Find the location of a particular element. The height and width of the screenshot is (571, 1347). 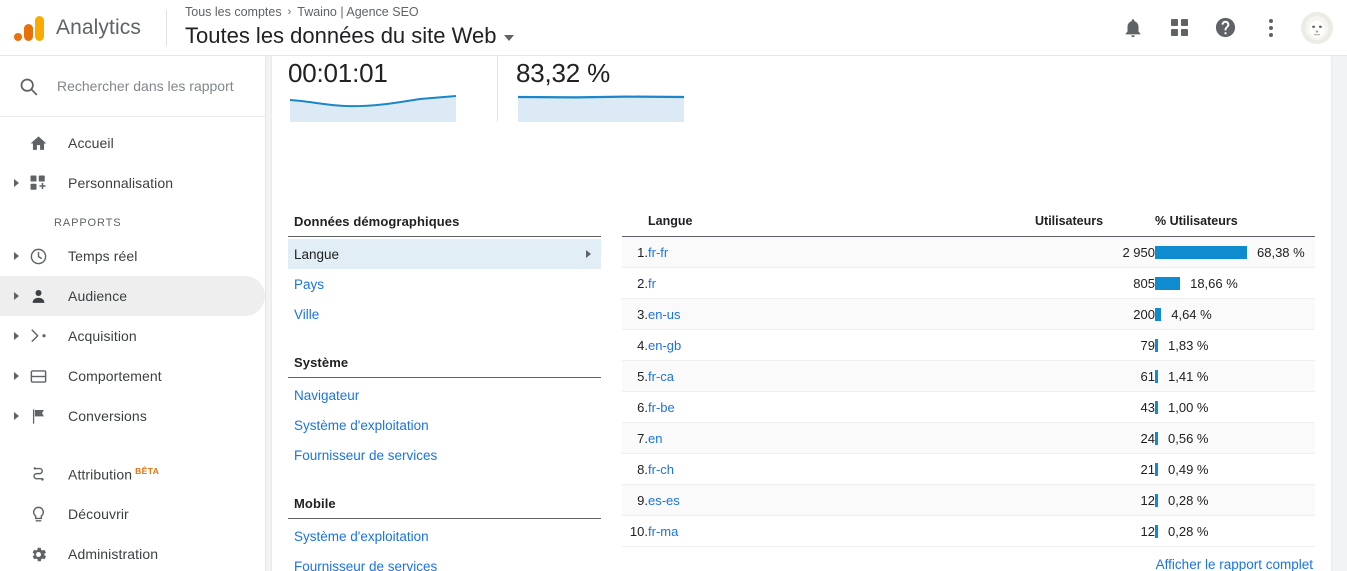

dimension-item-label: Système d'exploitation is located at coordinates (361, 425).